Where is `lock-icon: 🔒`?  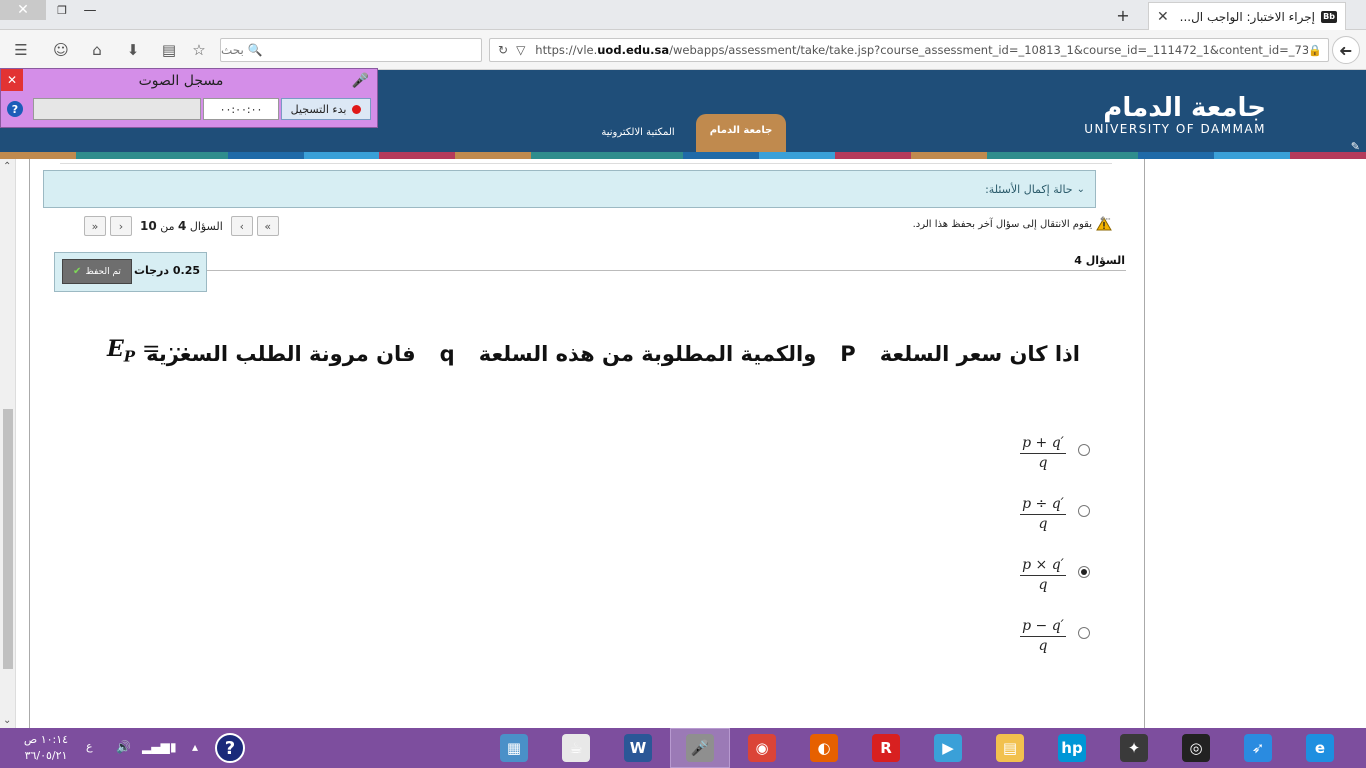
lock-icon: 🔒 is located at coordinates (1315, 50).